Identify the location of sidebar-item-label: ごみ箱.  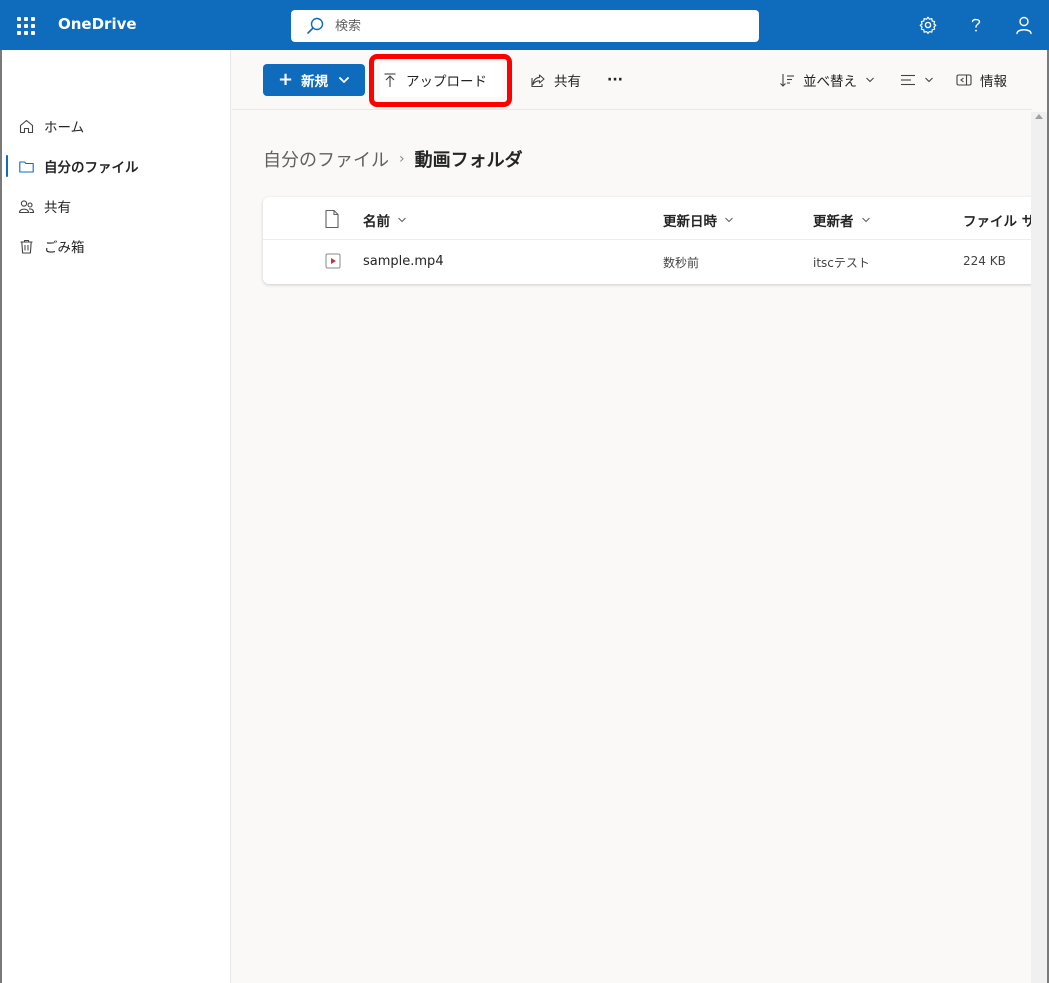
(64, 248).